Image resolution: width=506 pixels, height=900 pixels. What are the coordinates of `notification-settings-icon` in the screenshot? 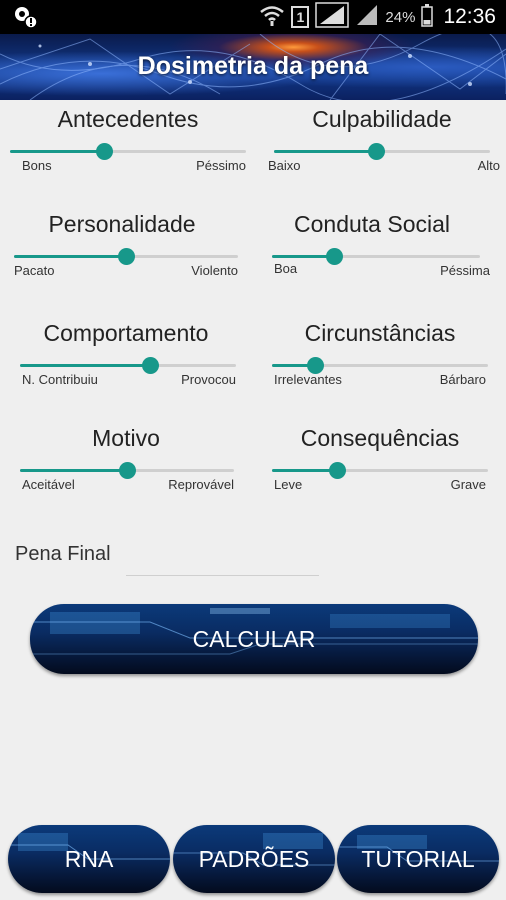 It's located at (25, 19).